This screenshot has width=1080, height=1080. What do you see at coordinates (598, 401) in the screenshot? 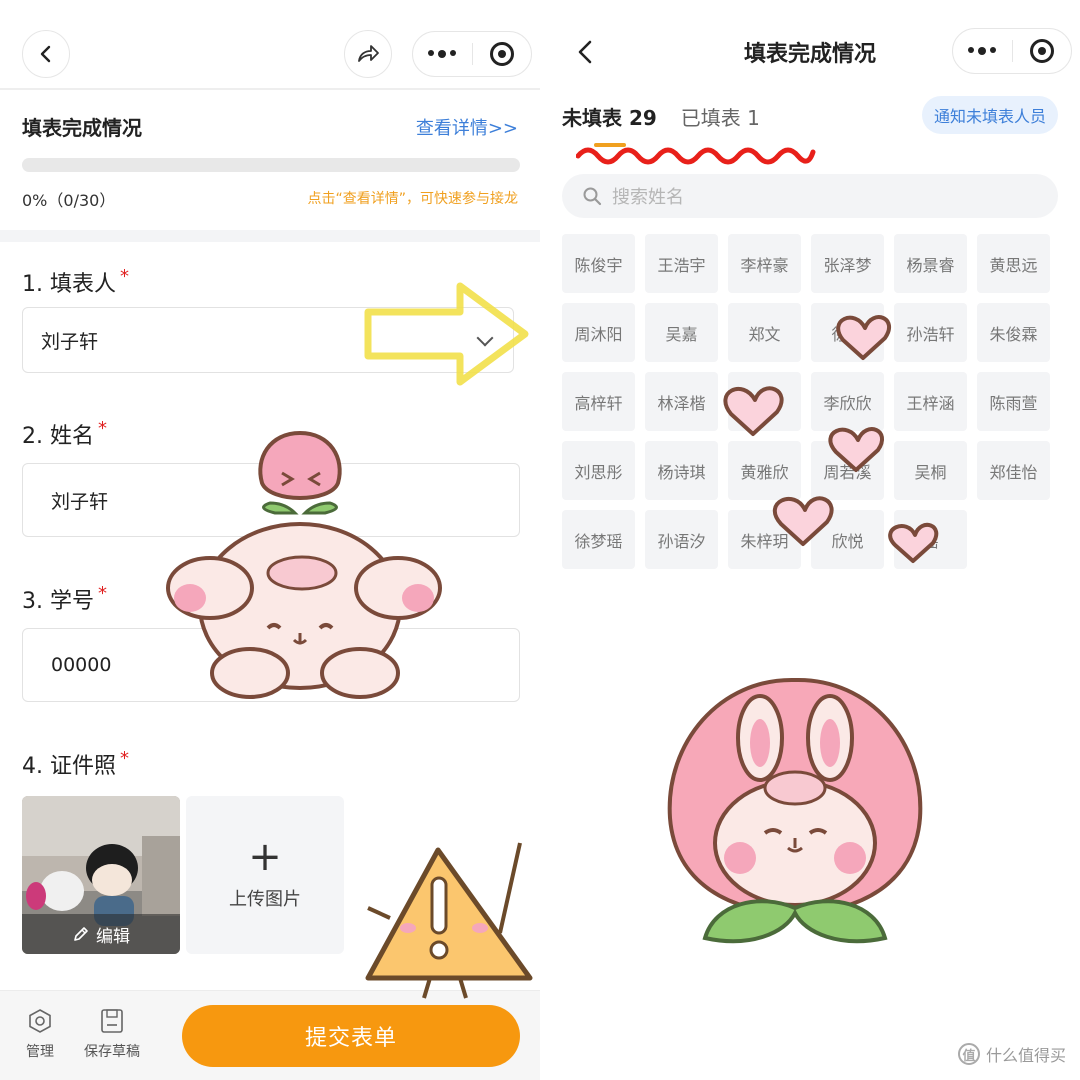
I see `name-chip: 高梓轩` at bounding box center [598, 401].